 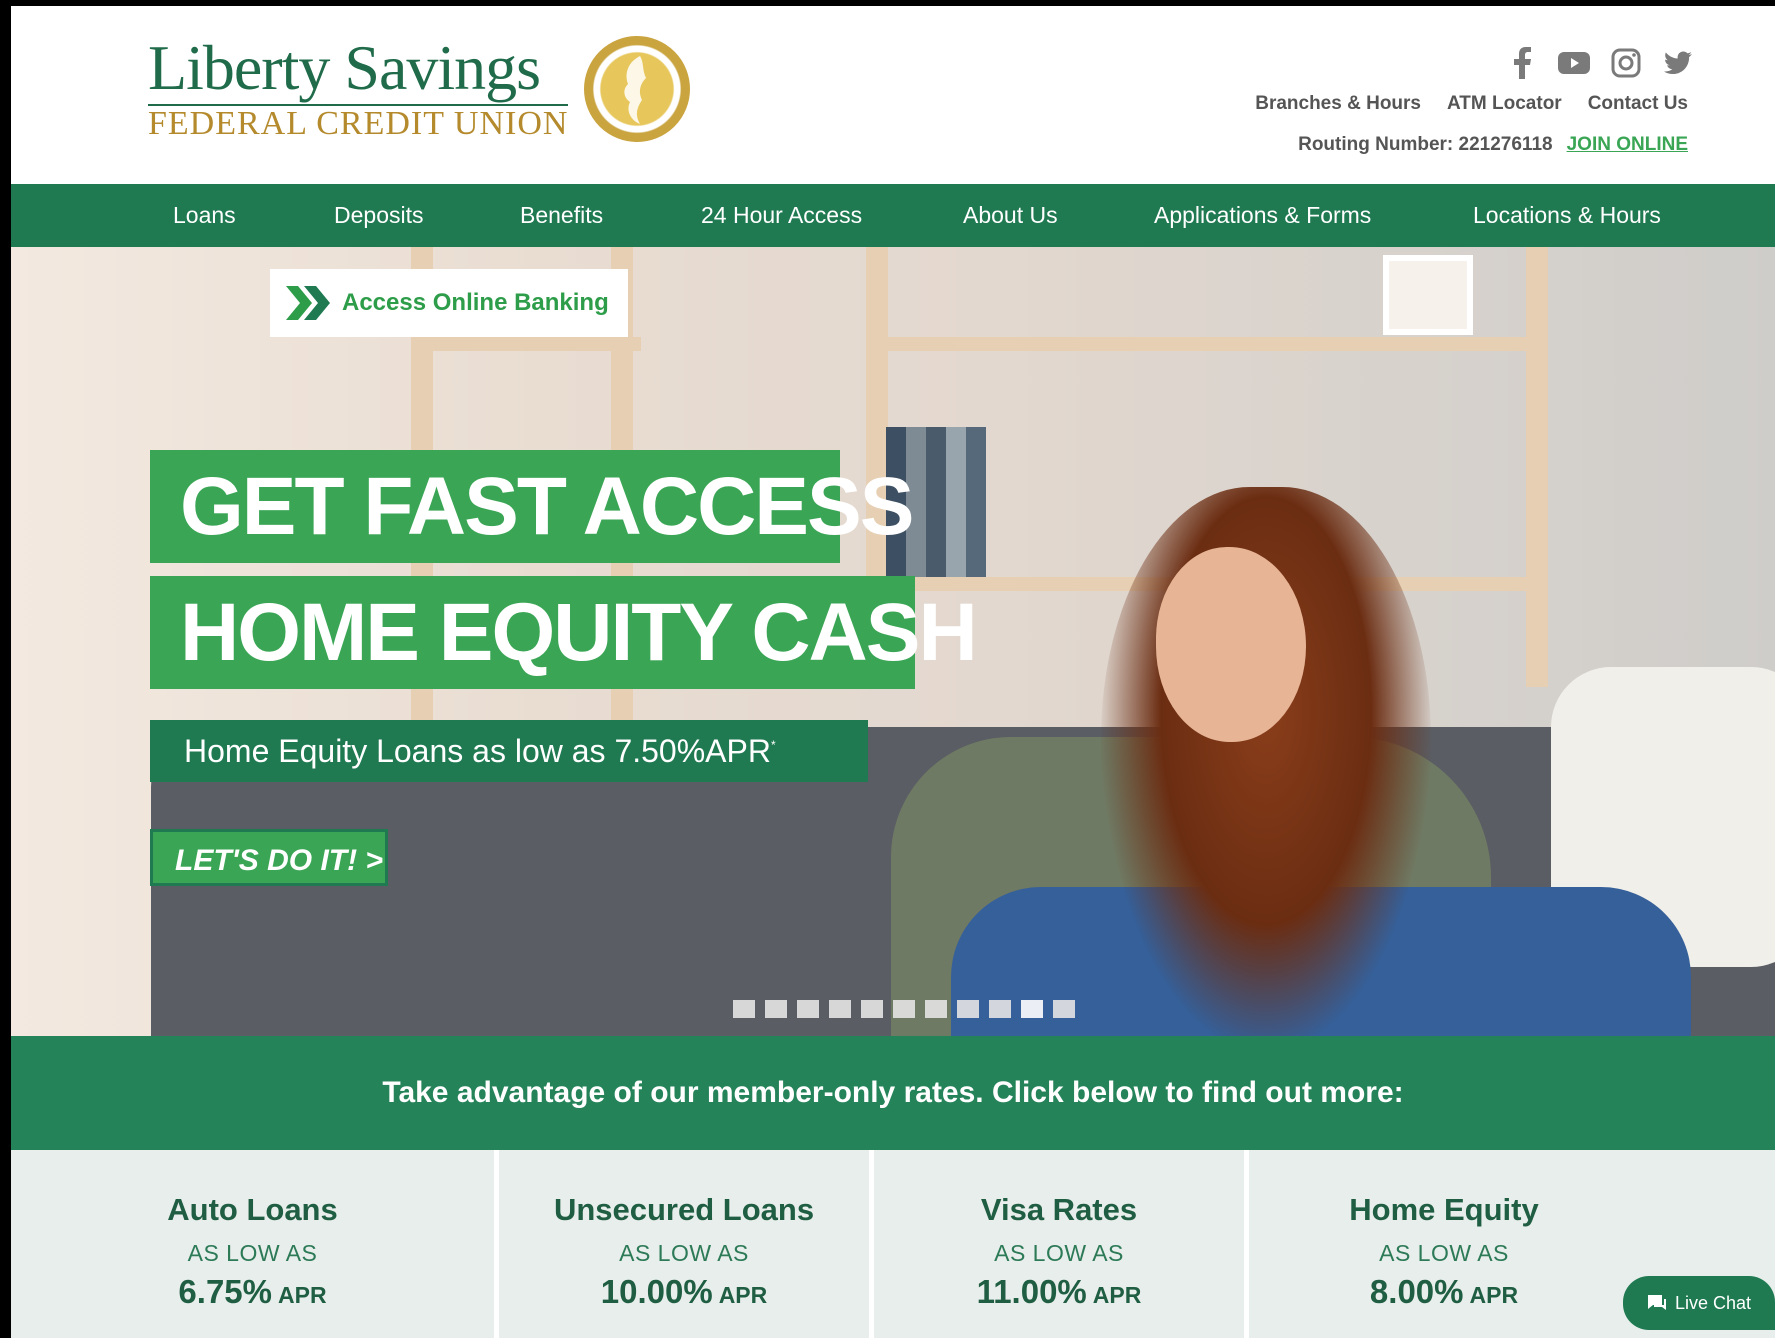 I want to click on access-online-banking-button: Access Online Banking, so click(x=449, y=303).